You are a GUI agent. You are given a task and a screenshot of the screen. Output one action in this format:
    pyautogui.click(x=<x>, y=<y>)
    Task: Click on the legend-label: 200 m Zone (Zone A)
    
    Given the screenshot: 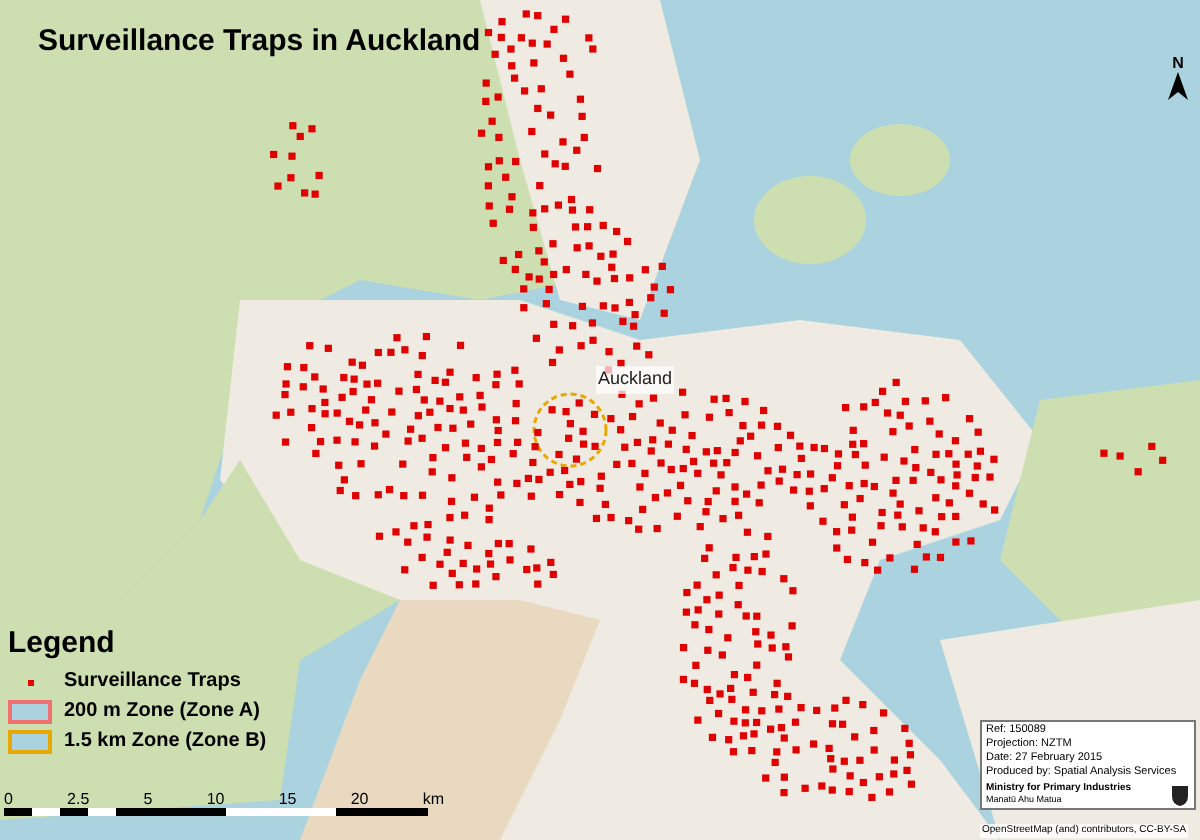 What is the action you would take?
    pyautogui.click(x=162, y=712)
    